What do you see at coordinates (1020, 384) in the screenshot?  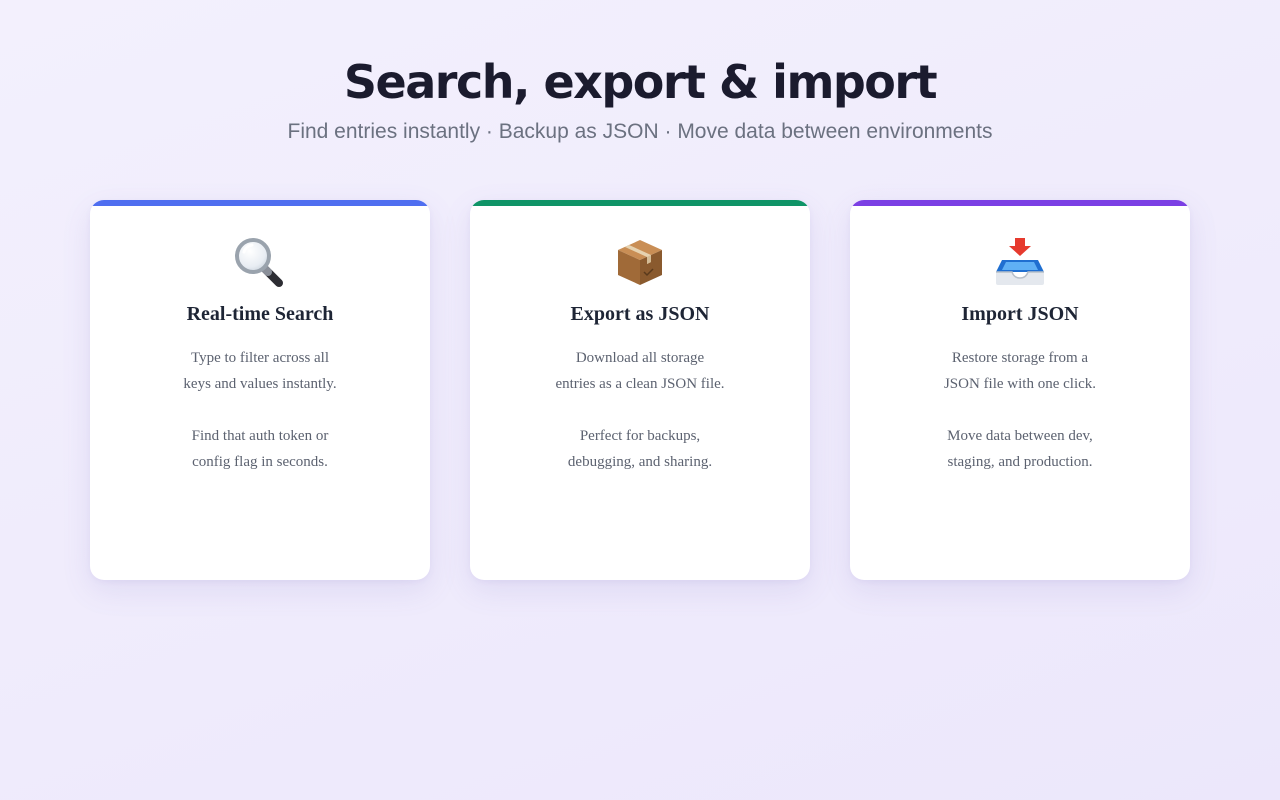 I see `card-text-line: JSON file with one click.` at bounding box center [1020, 384].